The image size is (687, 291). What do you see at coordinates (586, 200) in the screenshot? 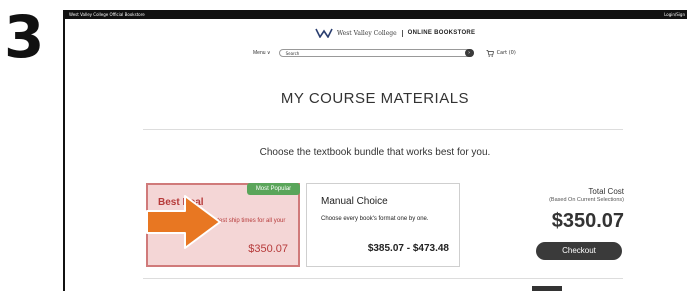
I see `total-cost-note: (Based On Current Selections)` at bounding box center [586, 200].